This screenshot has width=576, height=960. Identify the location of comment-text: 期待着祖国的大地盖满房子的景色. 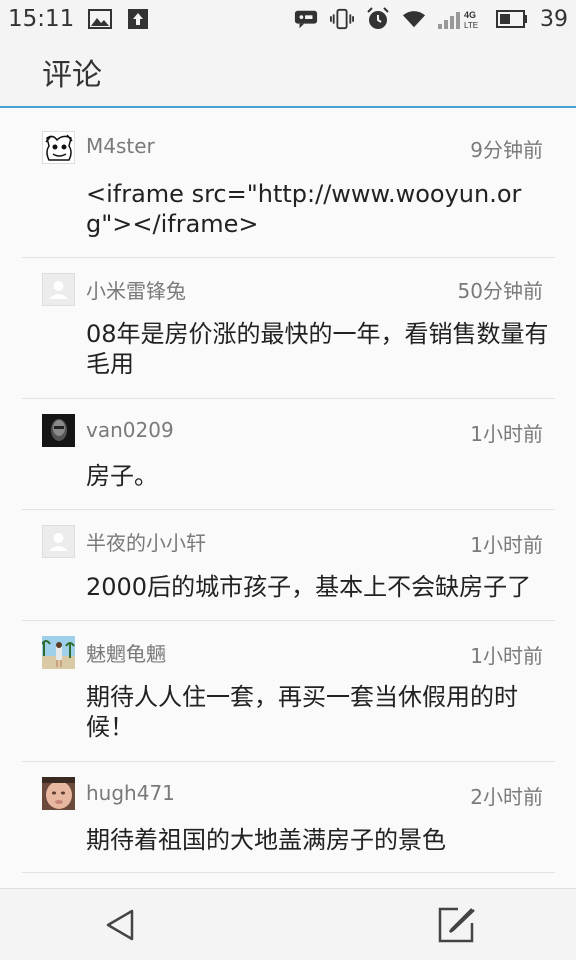
(266, 840).